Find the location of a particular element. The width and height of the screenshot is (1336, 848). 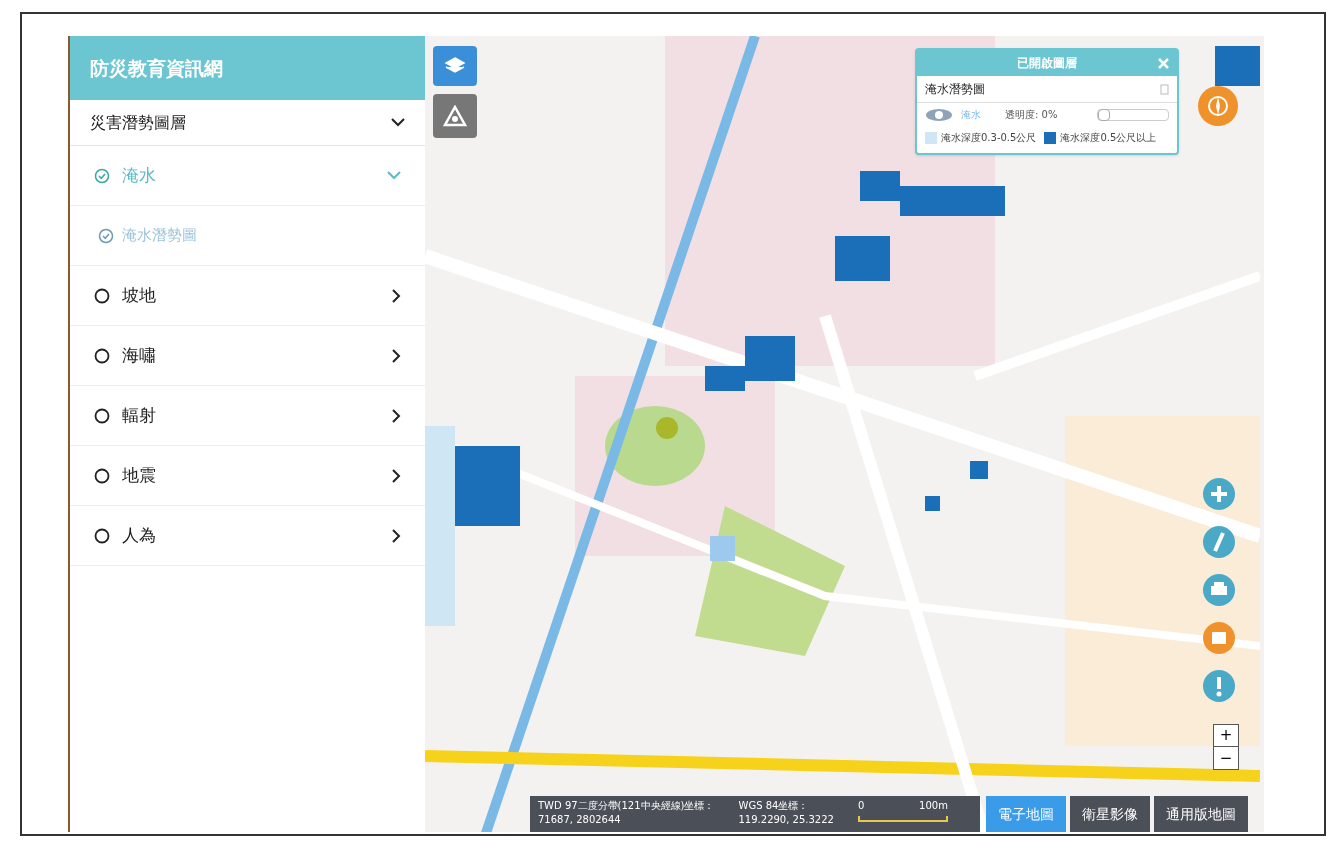

layers-button is located at coordinates (455, 66).